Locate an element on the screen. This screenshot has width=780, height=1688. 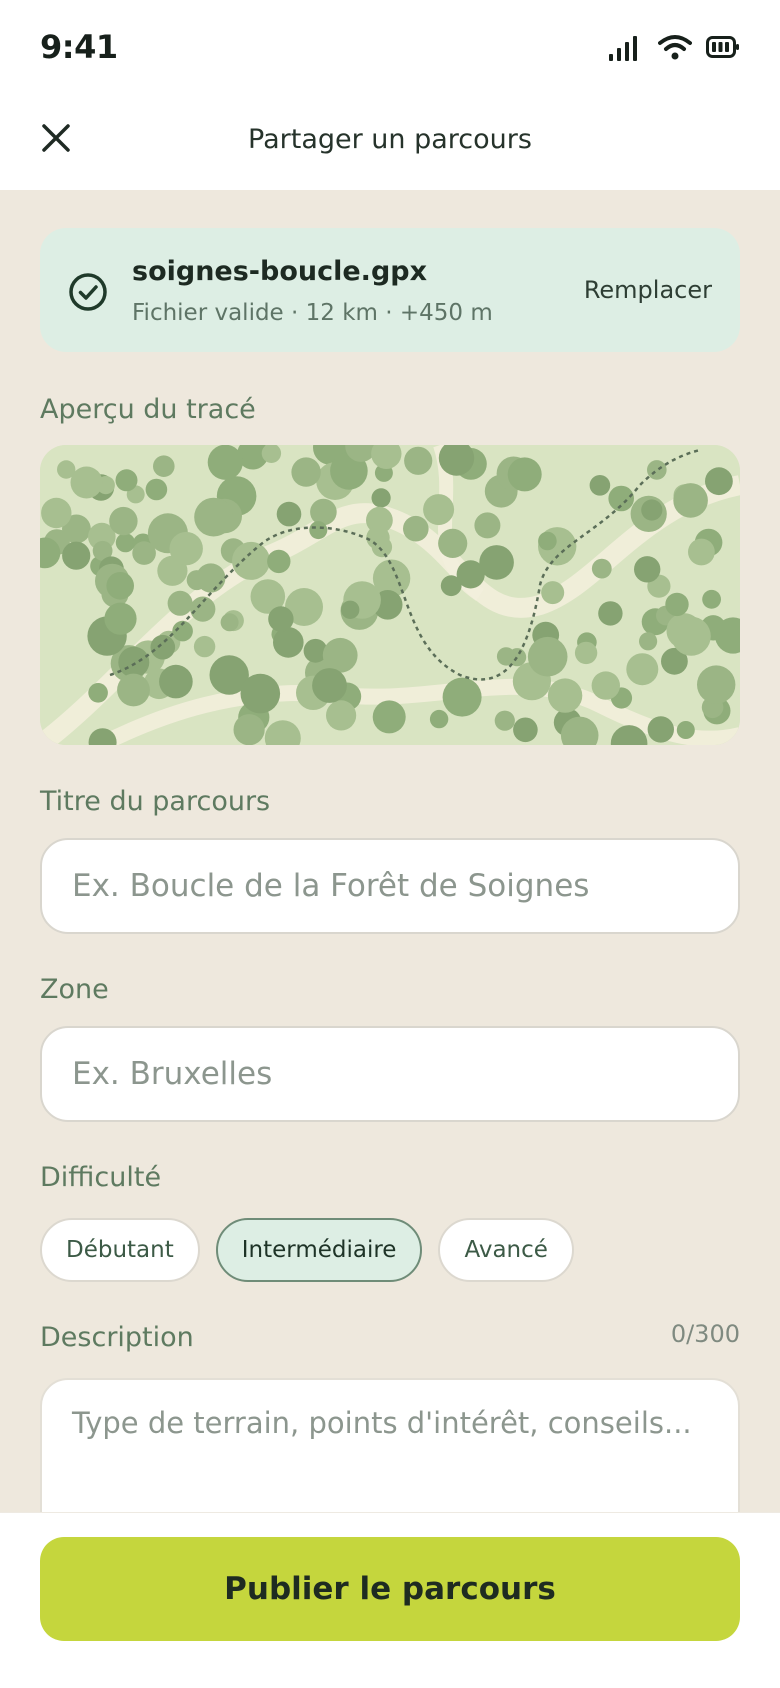
description-label: Description is located at coordinates (117, 1337).